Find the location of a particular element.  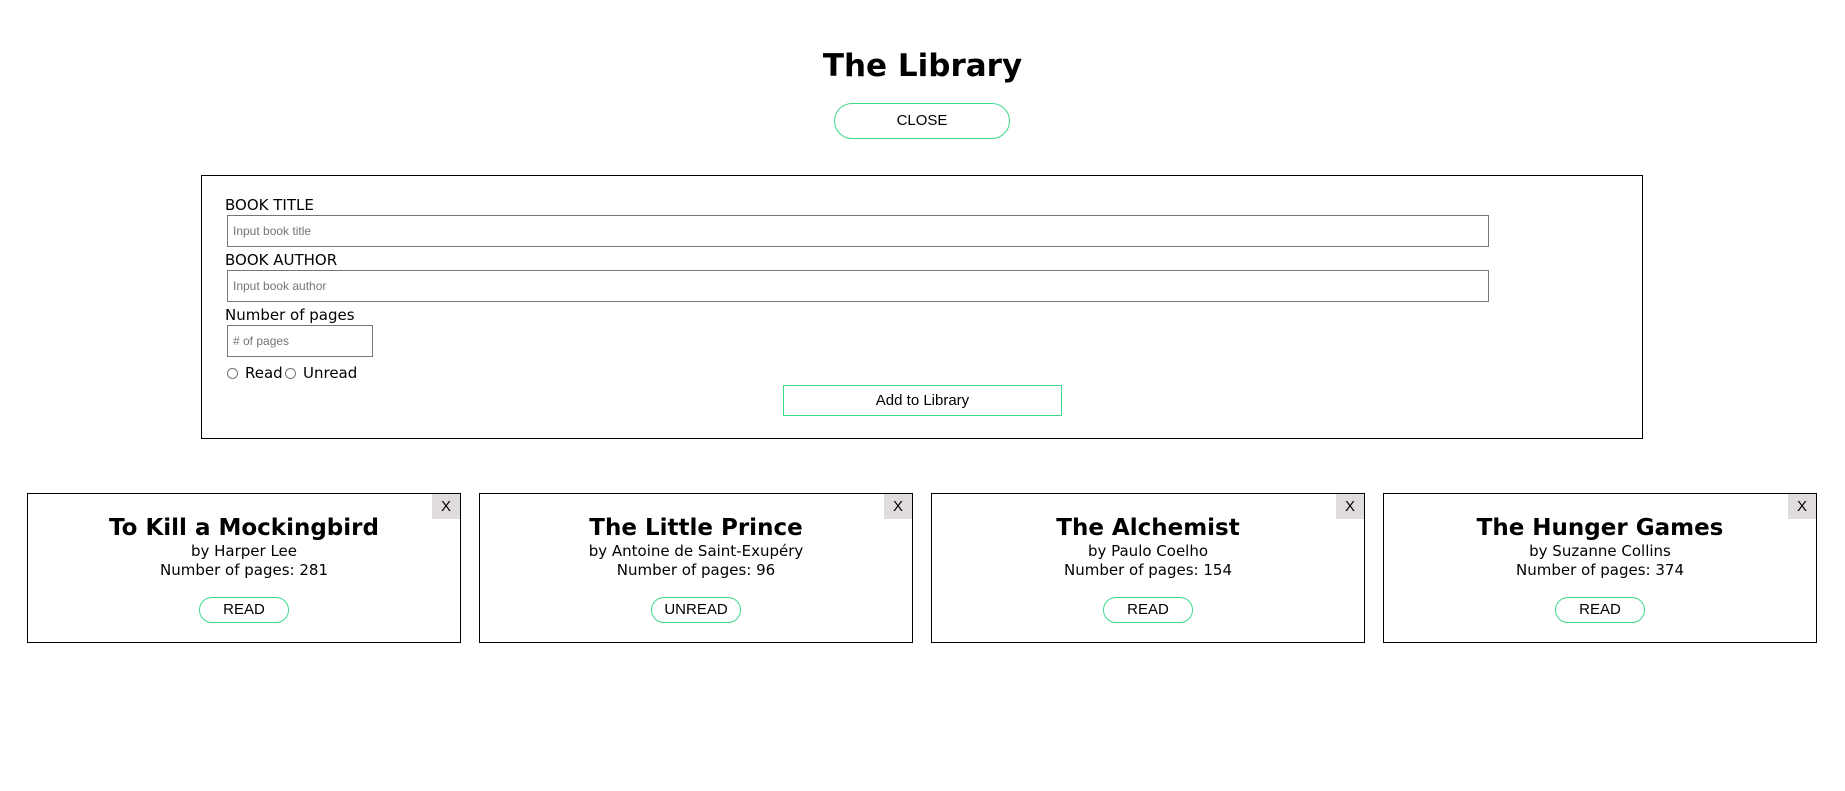

book-author: by Suzanne Collins is located at coordinates (1600, 551).